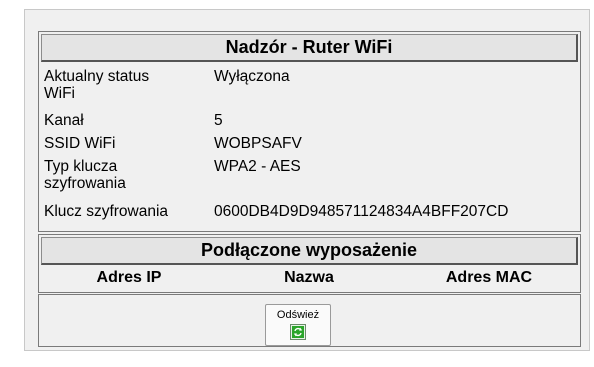  Describe the element at coordinates (97, 85) in the screenshot. I see `label-wifi-status: Aktualny status WiFi` at that location.